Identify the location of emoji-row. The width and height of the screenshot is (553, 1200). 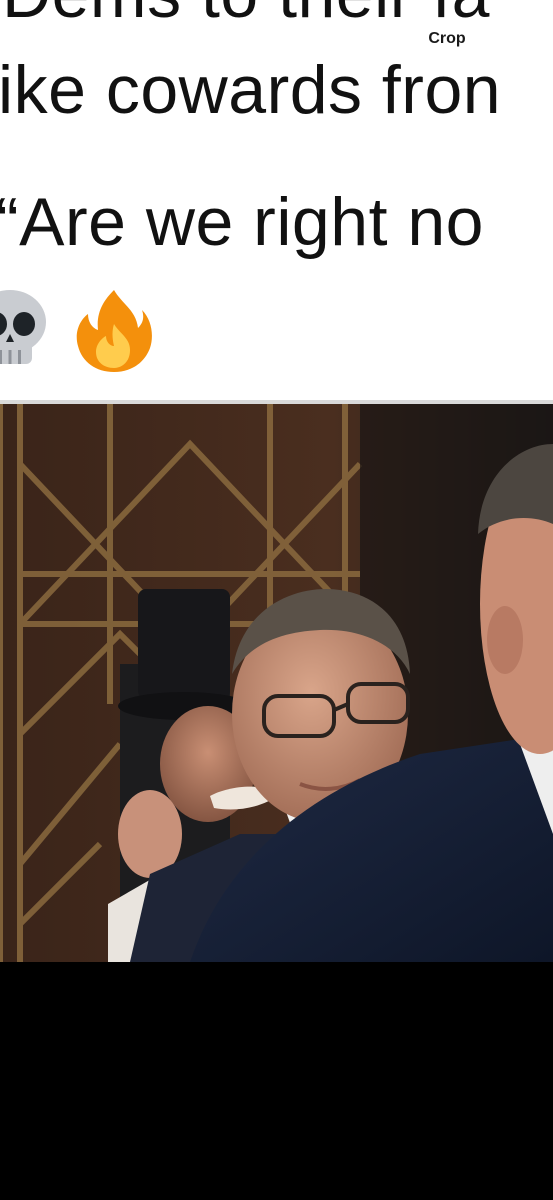
(77, 330).